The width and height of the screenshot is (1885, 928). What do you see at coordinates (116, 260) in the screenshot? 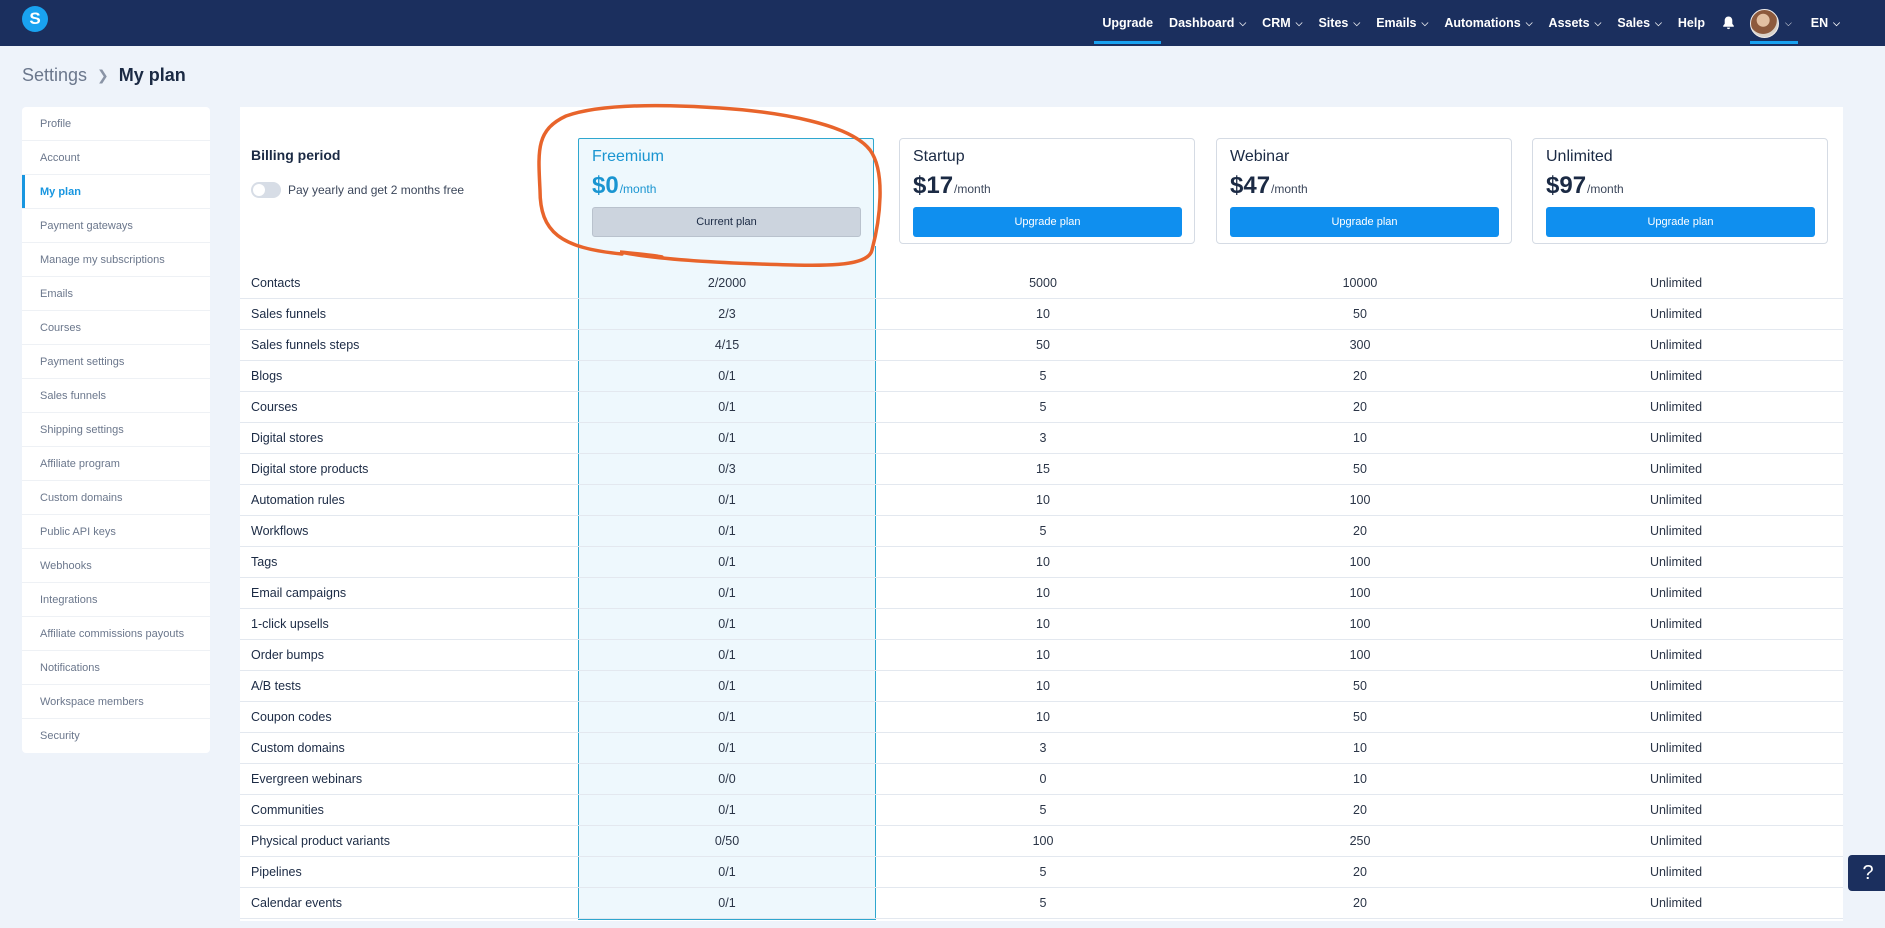
I see `sidebar-item-manage-my-subscriptions: Manage my subscriptions` at bounding box center [116, 260].